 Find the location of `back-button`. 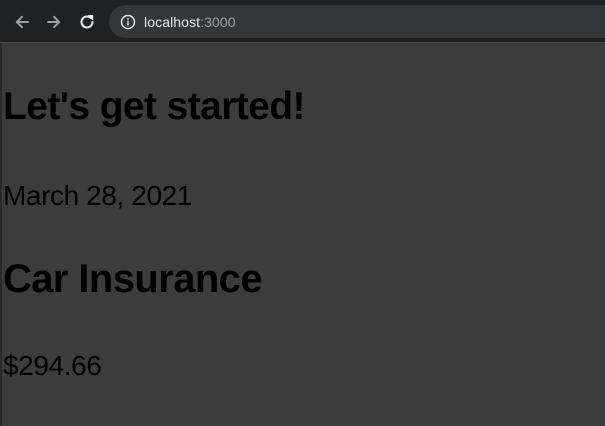

back-button is located at coordinates (22, 22).